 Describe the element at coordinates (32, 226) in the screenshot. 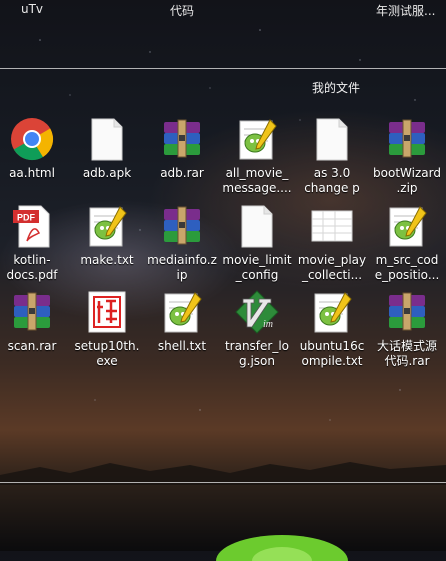

I see `pdf-icon: PDF` at that location.